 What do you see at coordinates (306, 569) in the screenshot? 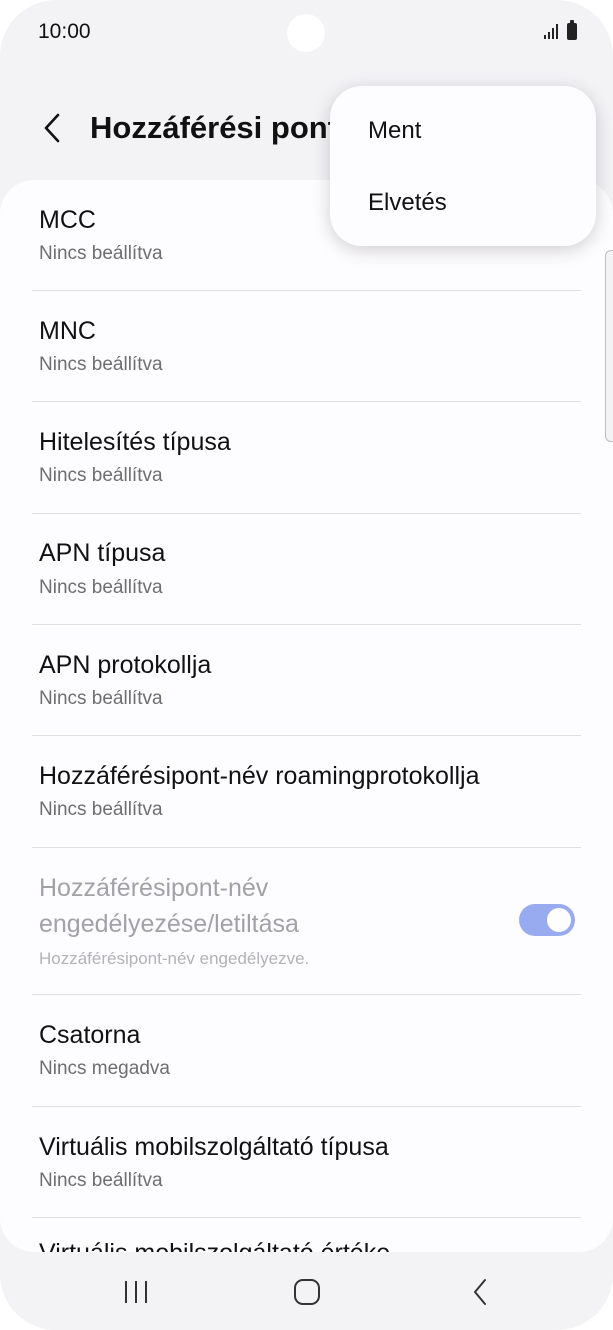
I see `setting-apn-type: APN típusa Nincs beállítva` at bounding box center [306, 569].